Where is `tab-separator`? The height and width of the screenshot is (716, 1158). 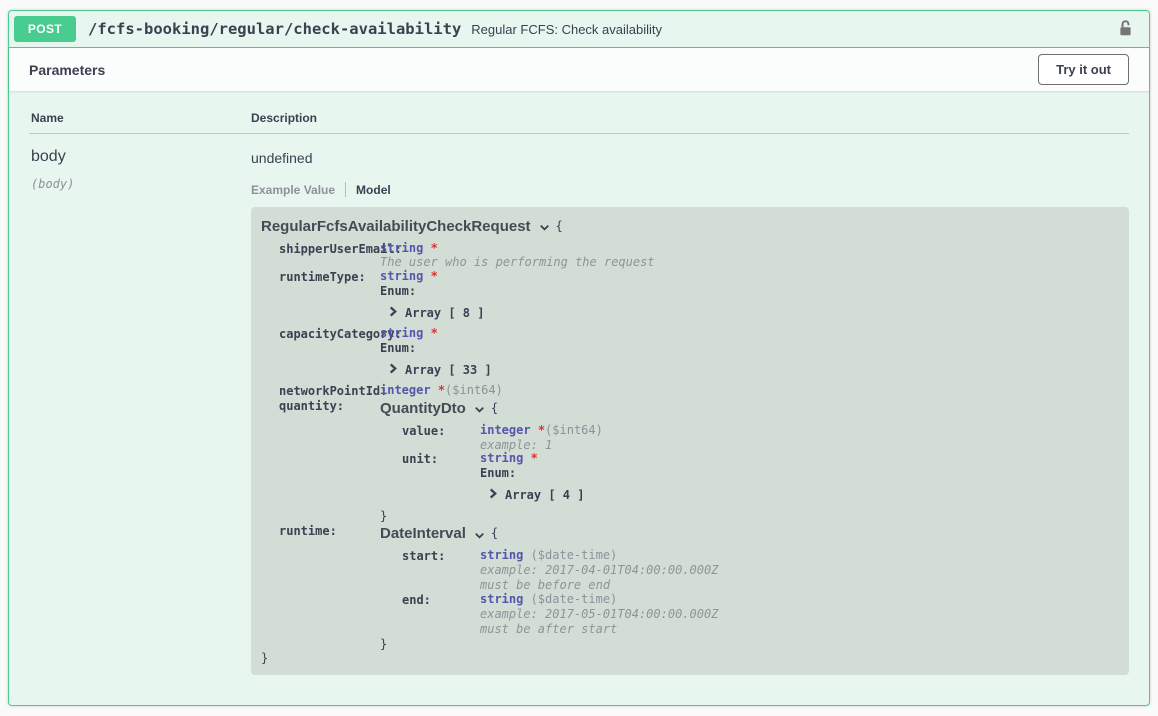
tab-separator is located at coordinates (346, 189).